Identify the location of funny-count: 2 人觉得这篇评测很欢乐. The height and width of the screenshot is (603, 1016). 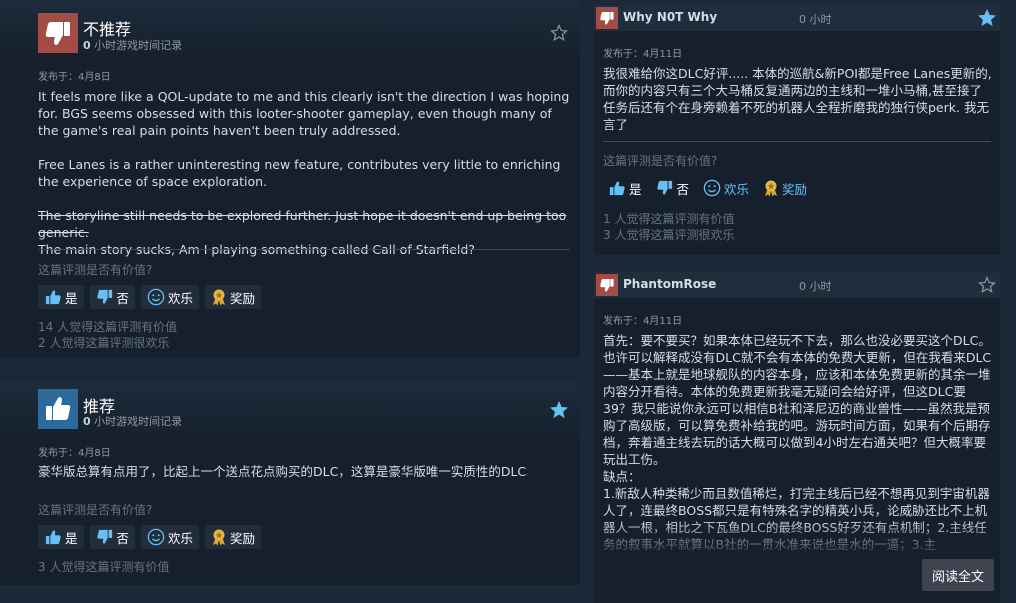
(104, 343).